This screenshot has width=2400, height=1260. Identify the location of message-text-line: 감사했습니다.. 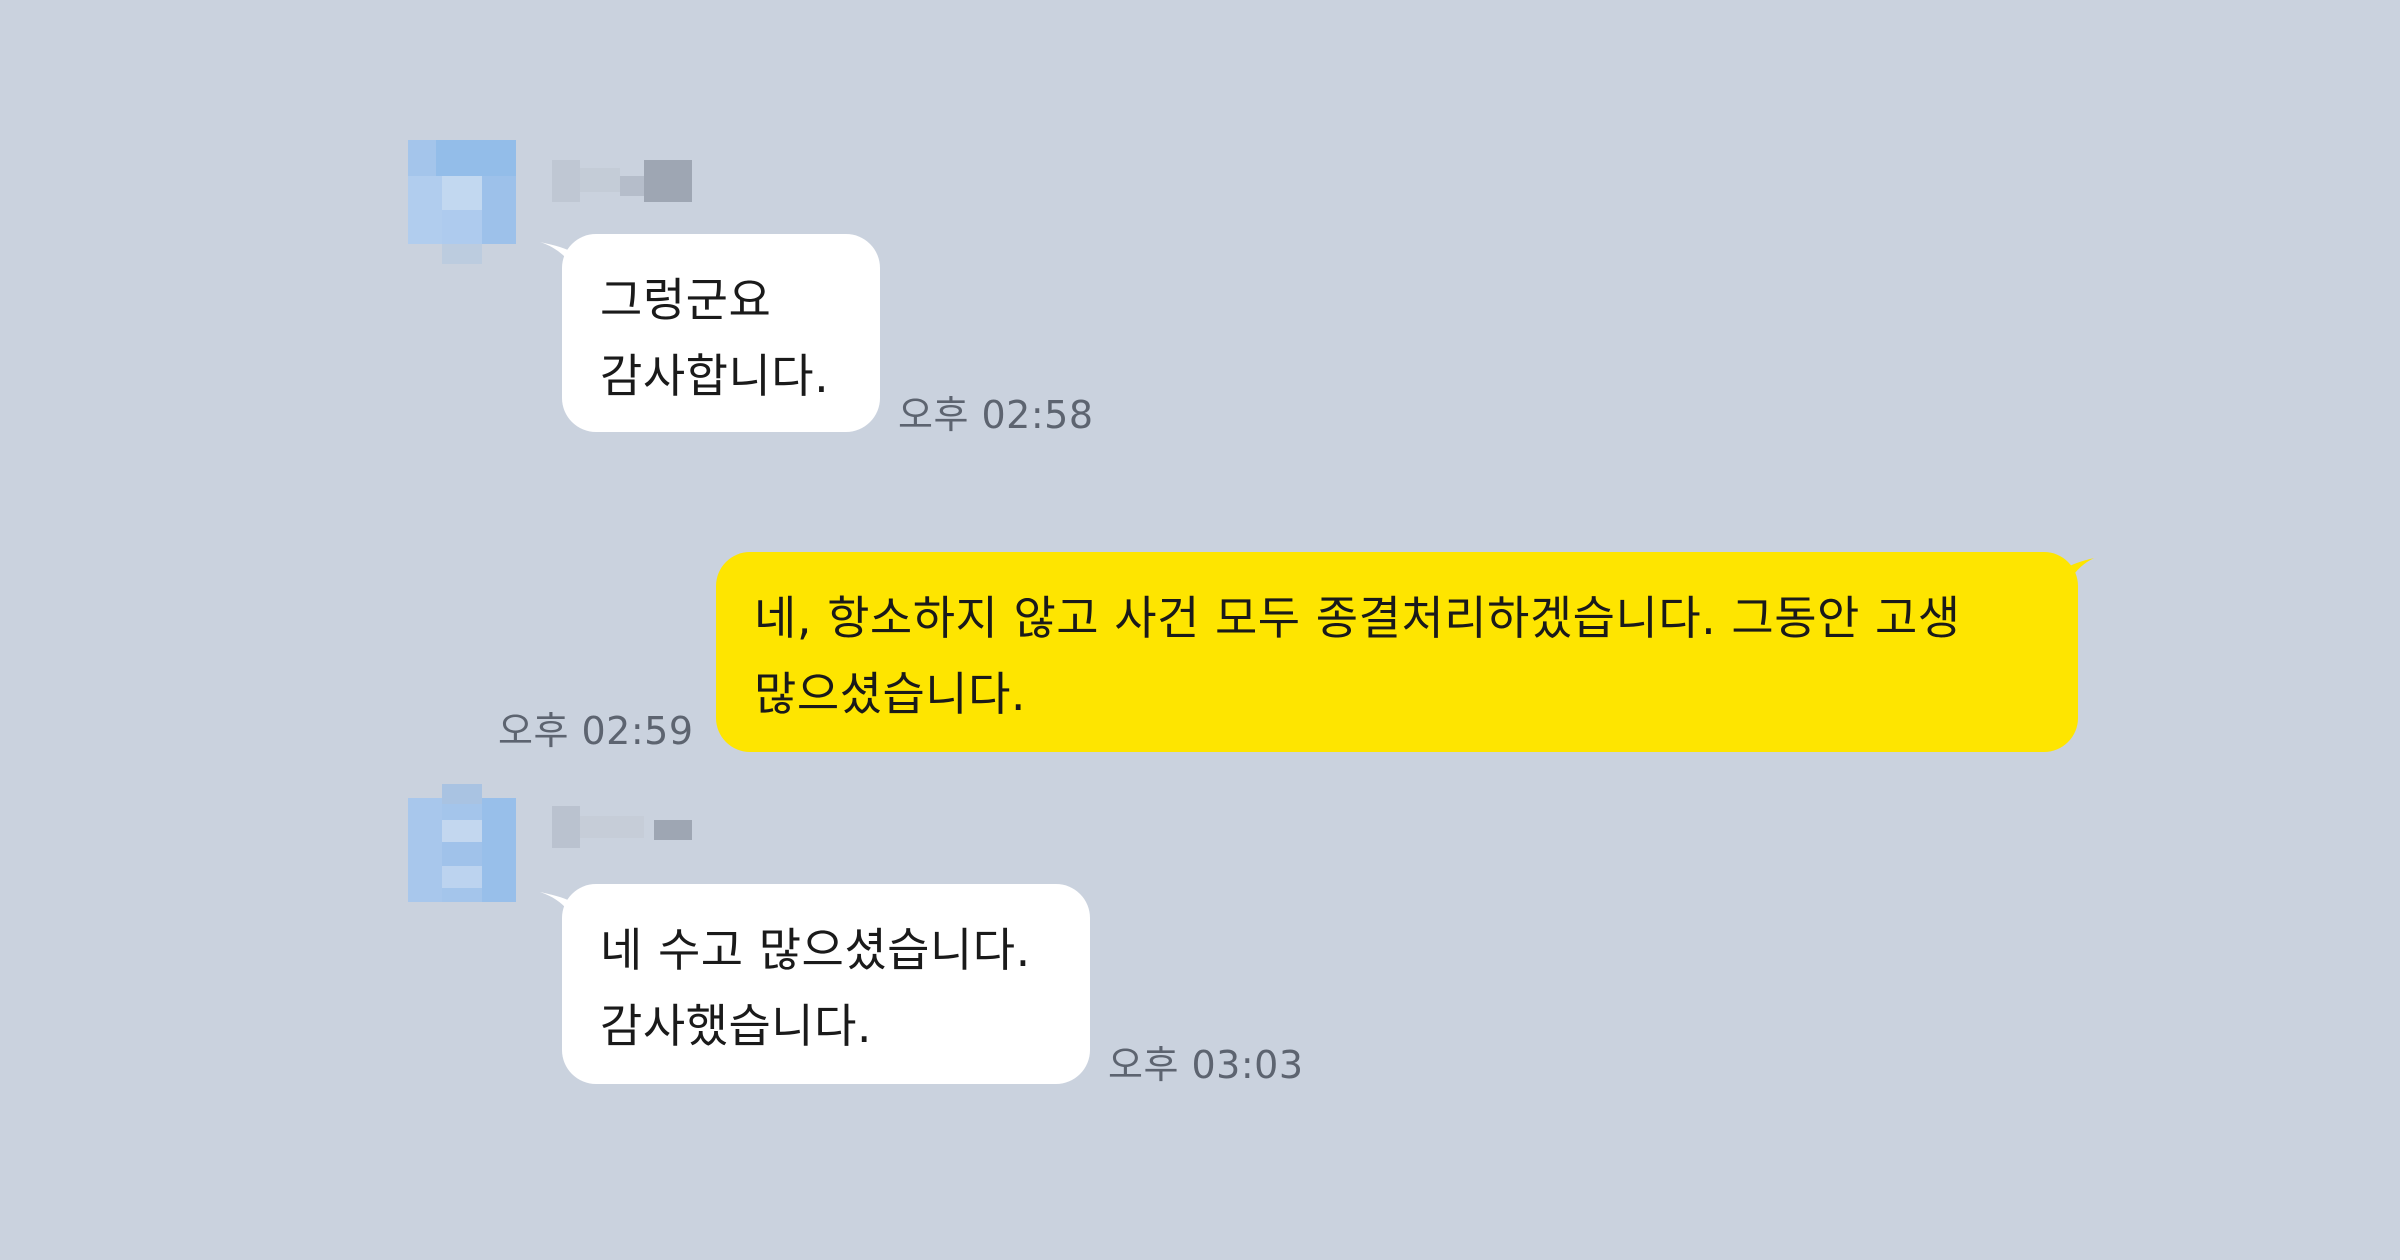
(736, 1026).